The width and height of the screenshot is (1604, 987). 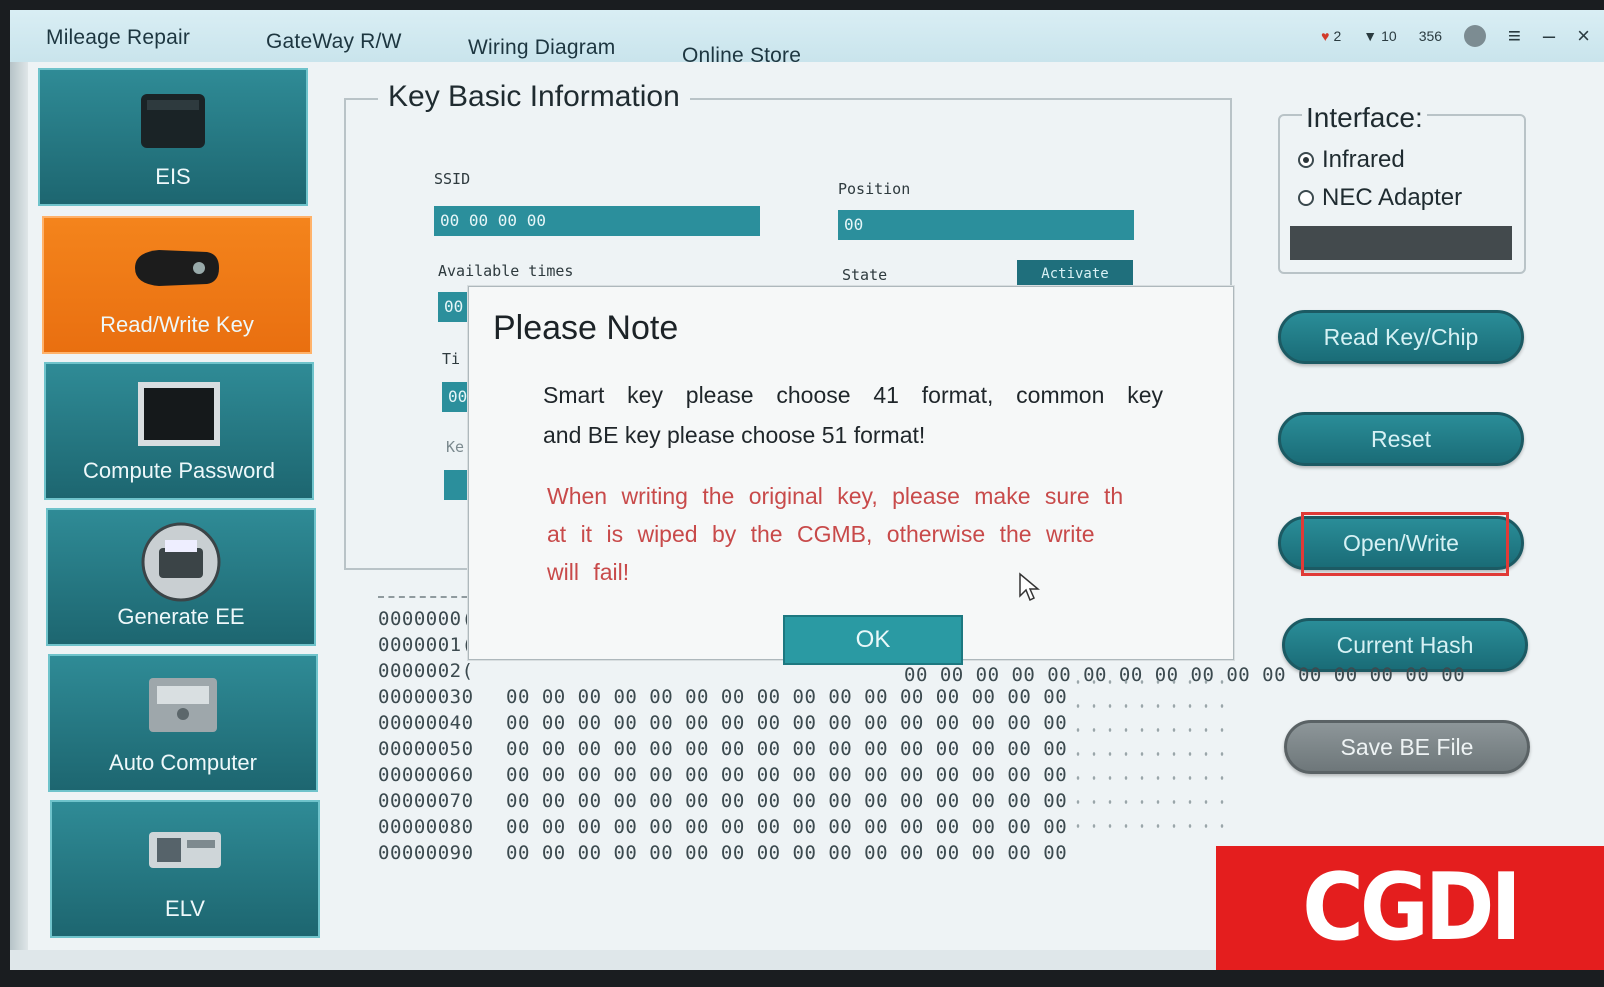 I want to click on sidebar-item-auto-computer: Auto Computer, so click(x=183, y=723).